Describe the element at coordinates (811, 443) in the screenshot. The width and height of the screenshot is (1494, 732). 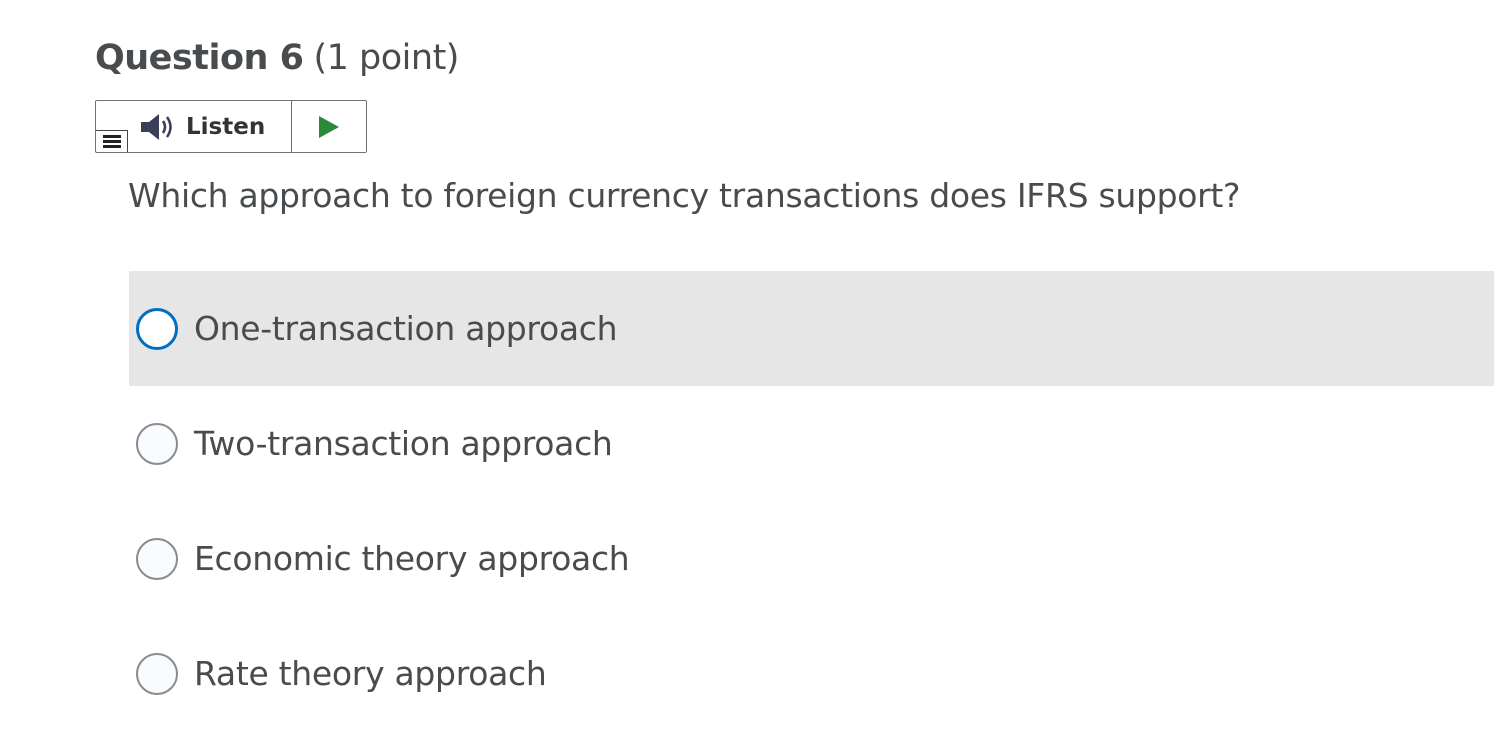
I see `option-two-transaction: Two-transaction approach` at that location.